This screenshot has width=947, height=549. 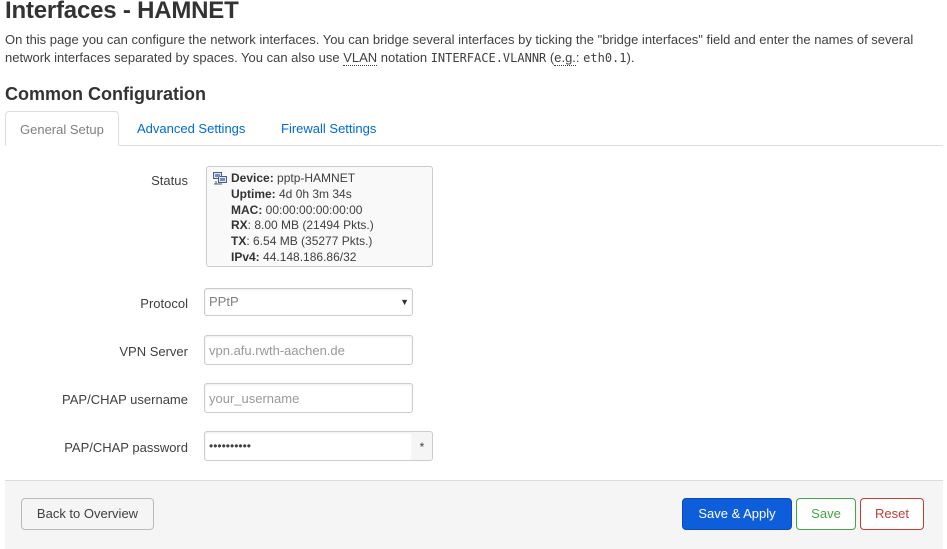 What do you see at coordinates (308, 350) in the screenshot?
I see `vpn-server-input` at bounding box center [308, 350].